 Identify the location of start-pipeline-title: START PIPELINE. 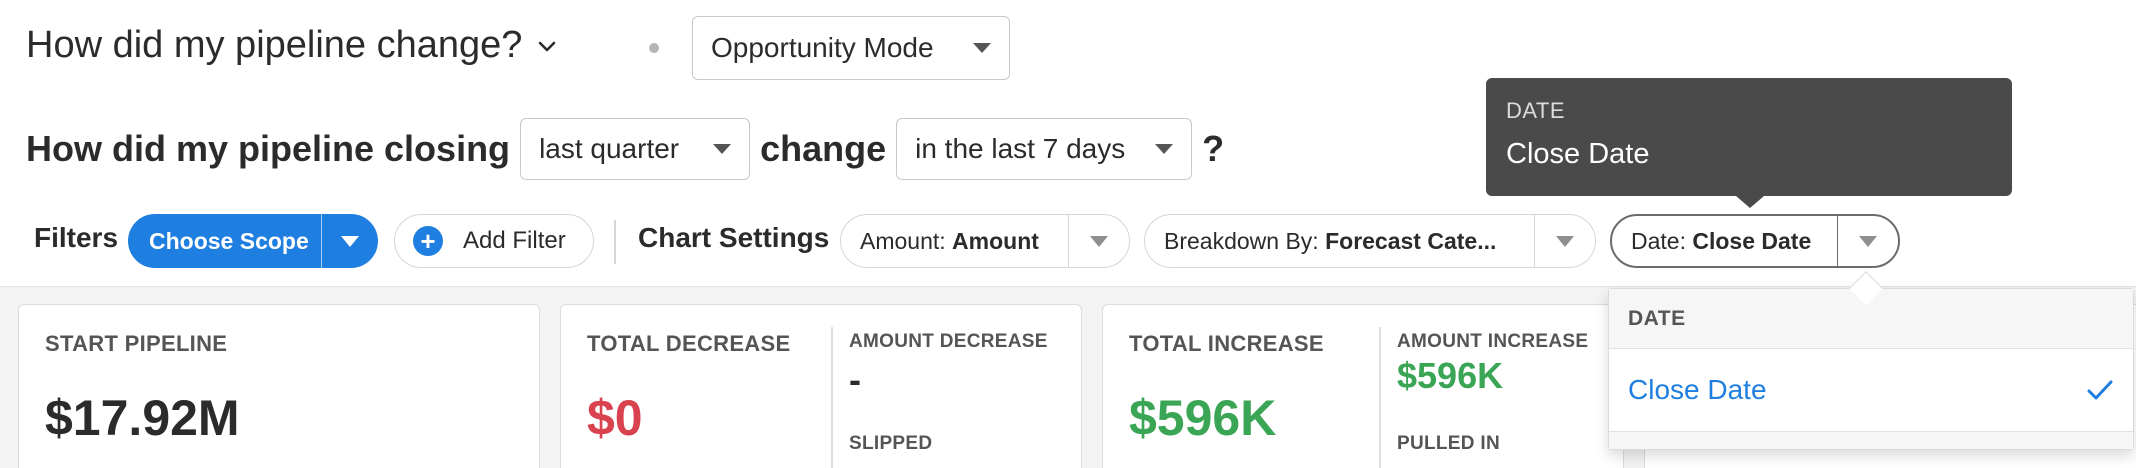
(136, 343).